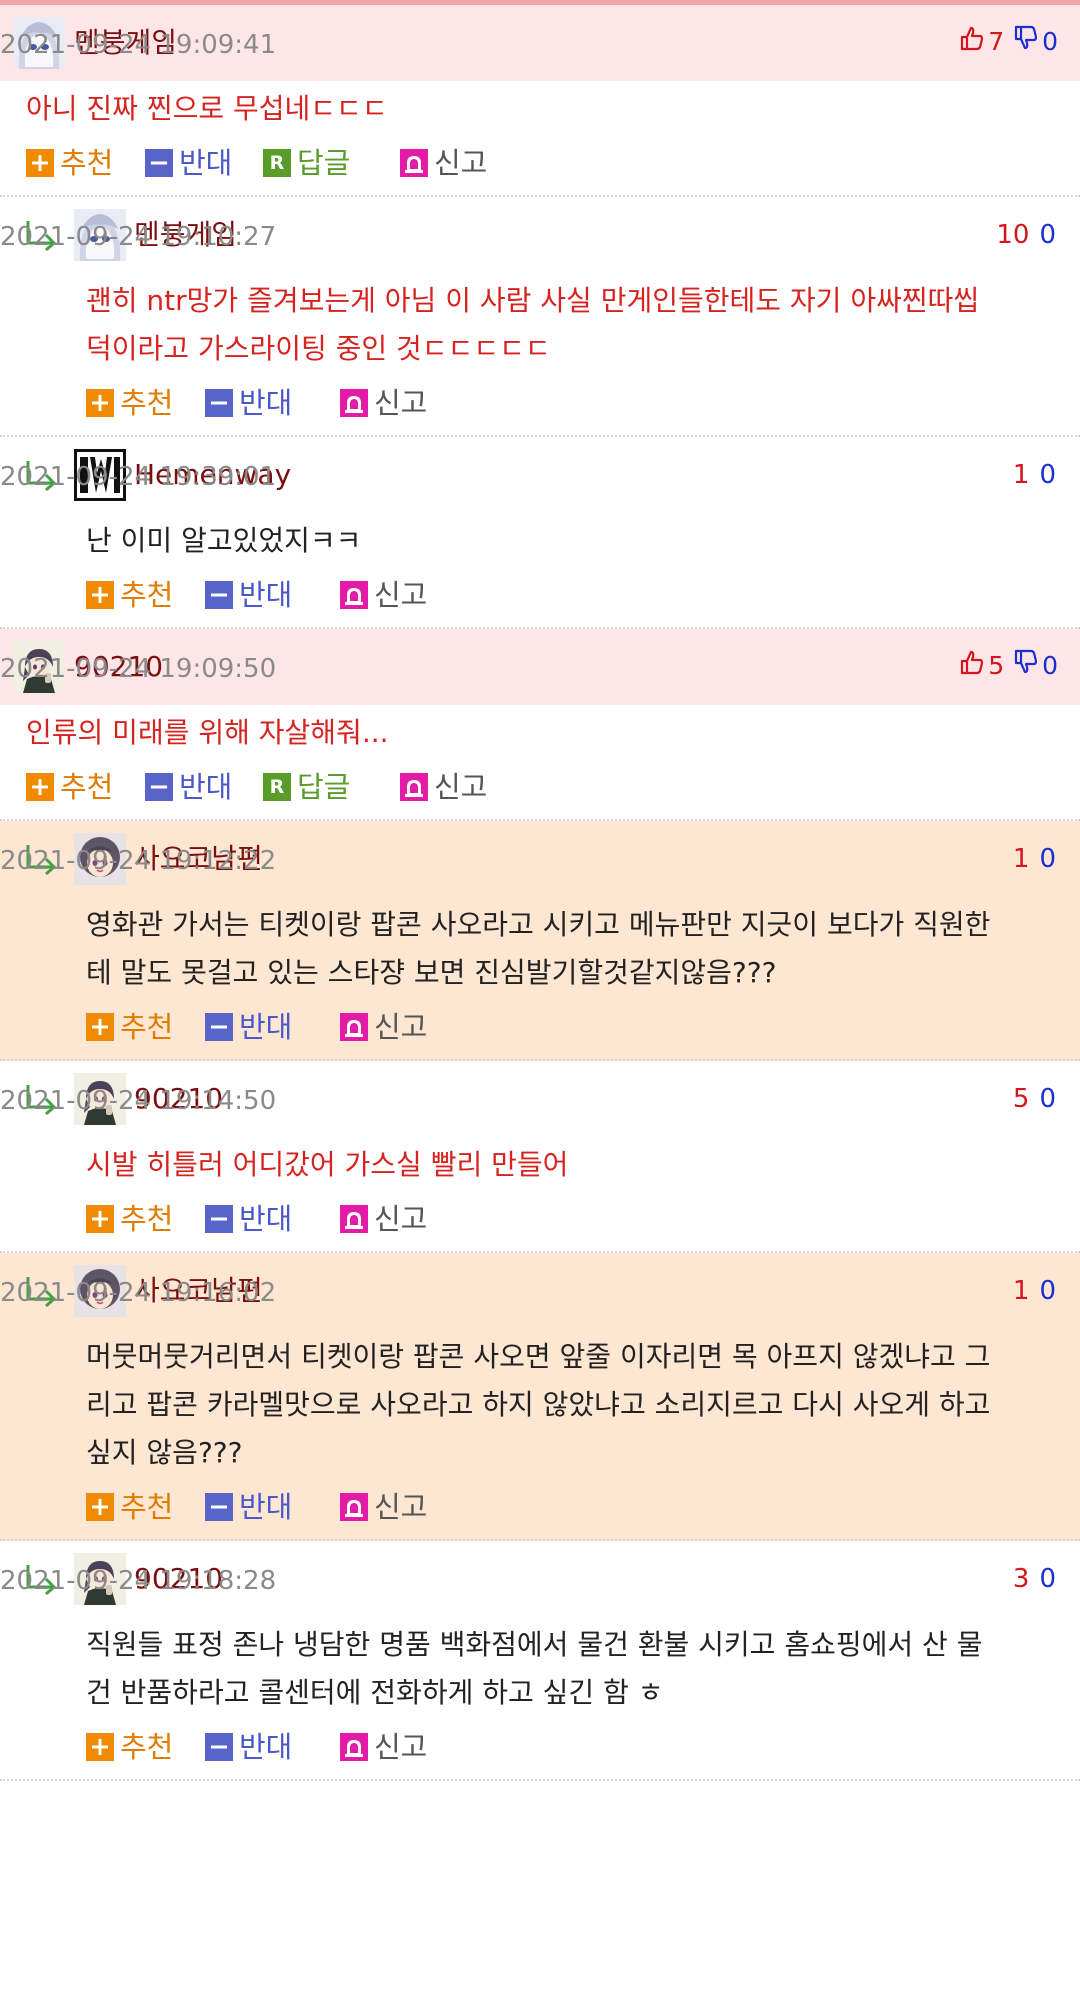 Image resolution: width=1080 pixels, height=2016 pixels. Describe the element at coordinates (327, 1164) in the screenshot. I see `comment-text-line: 시발 히틀러 어디갔어 가스실 빨리 만들어` at that location.